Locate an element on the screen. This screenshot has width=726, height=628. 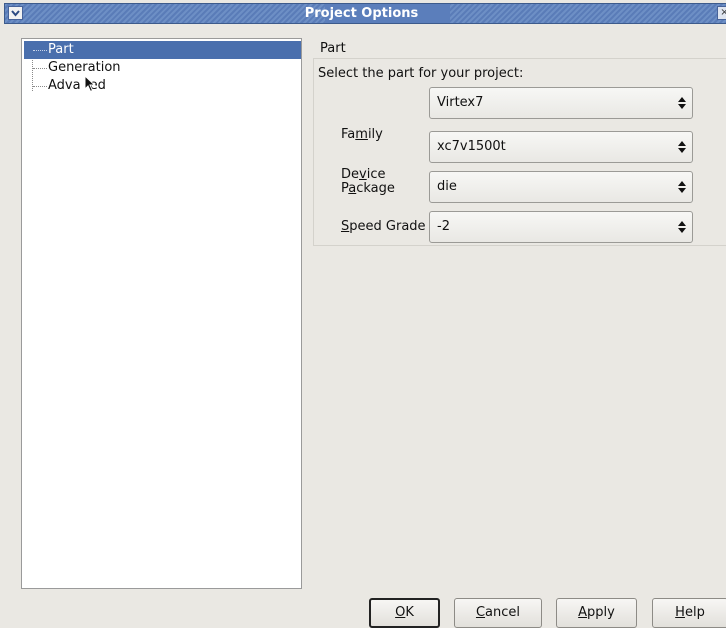
tree-item-generation: Generation is located at coordinates (162, 68).